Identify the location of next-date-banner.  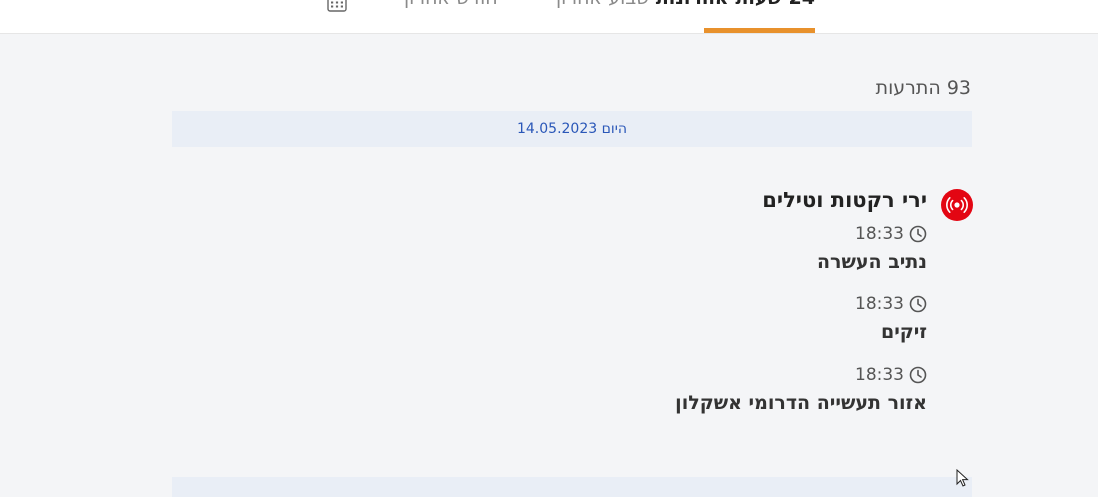
(572, 487).